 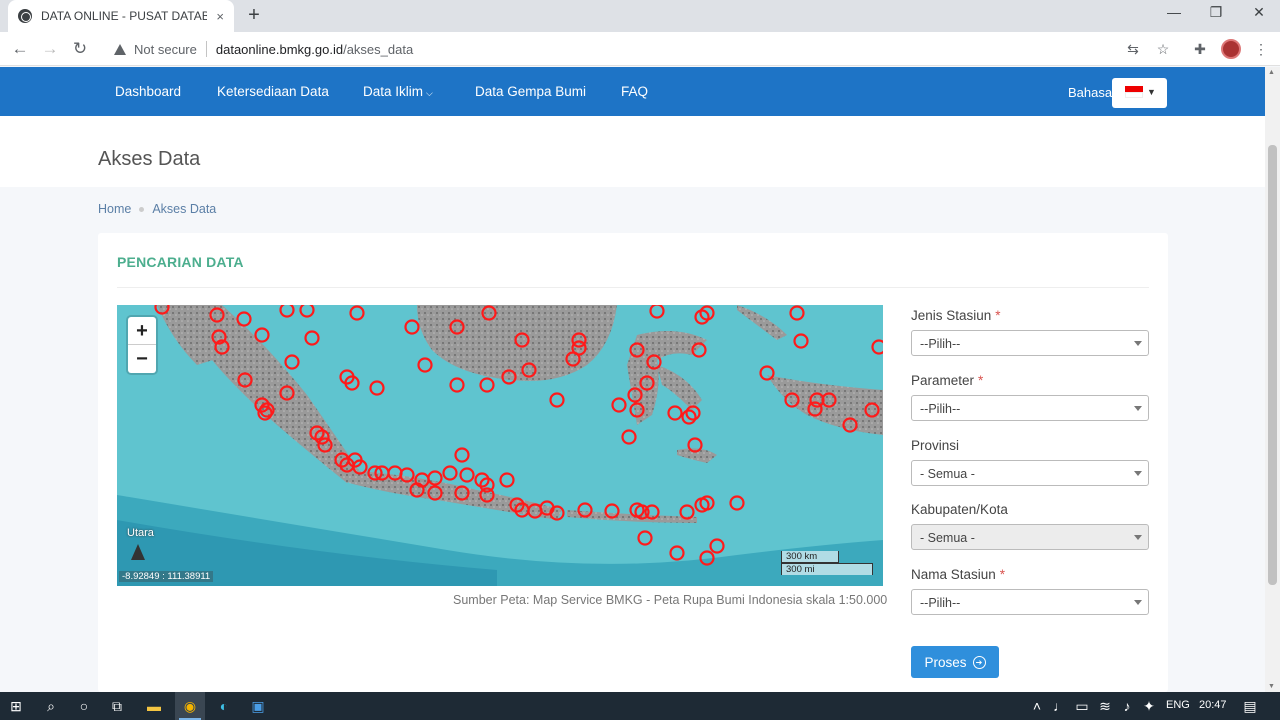 I want to click on zoom-control: + −, so click(x=142, y=345).